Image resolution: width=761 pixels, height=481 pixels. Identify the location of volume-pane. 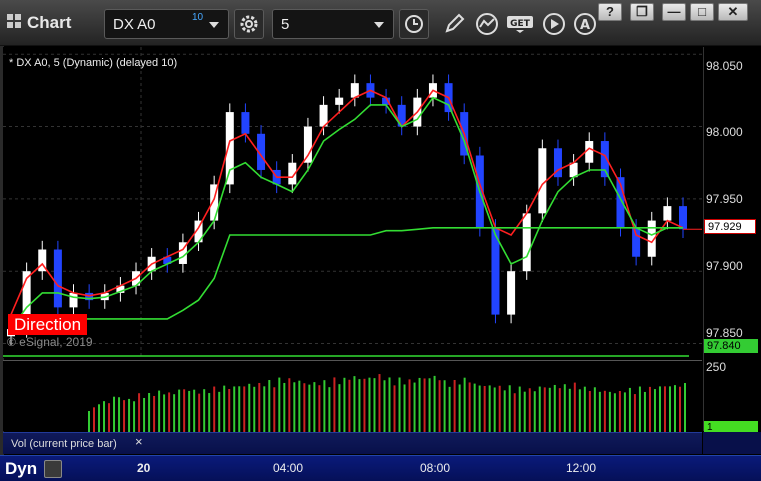
(352, 396).